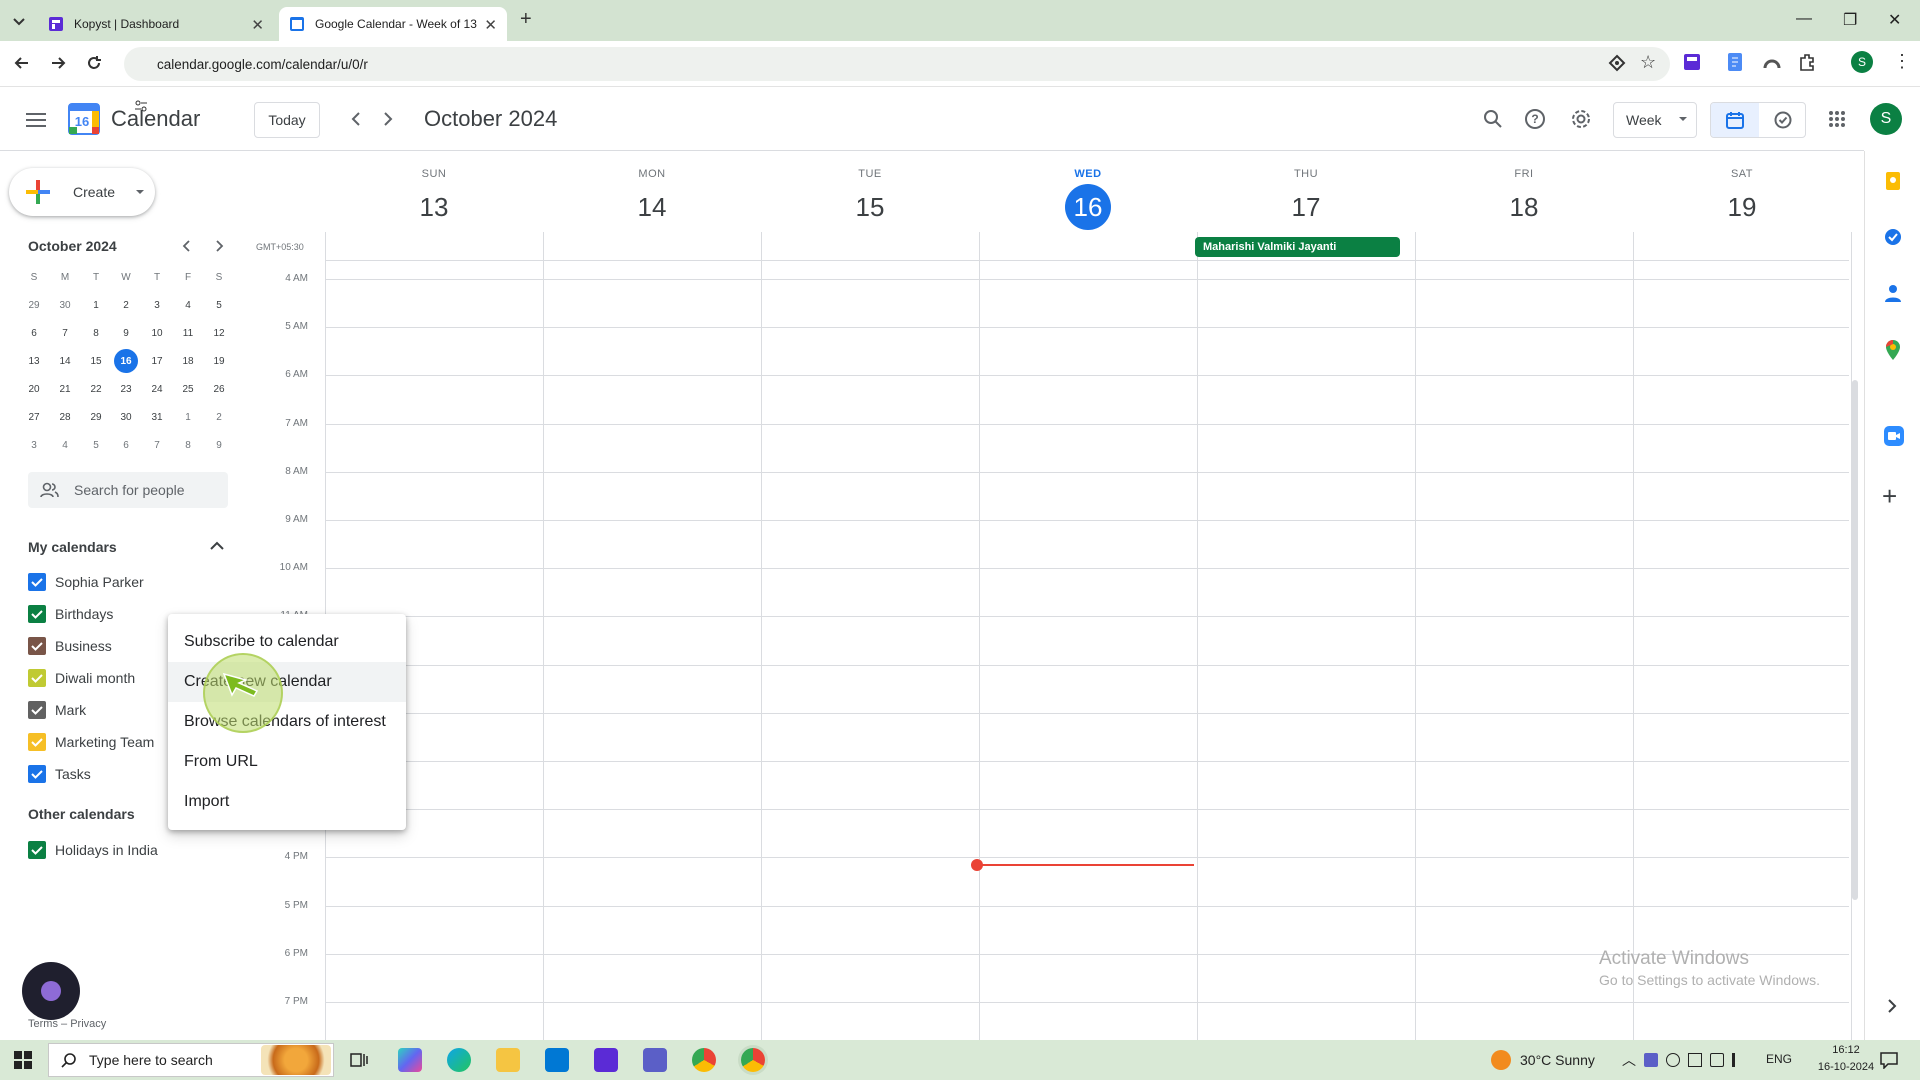 This screenshot has width=1920, height=1080. I want to click on mini-day: 17, so click(157, 361).